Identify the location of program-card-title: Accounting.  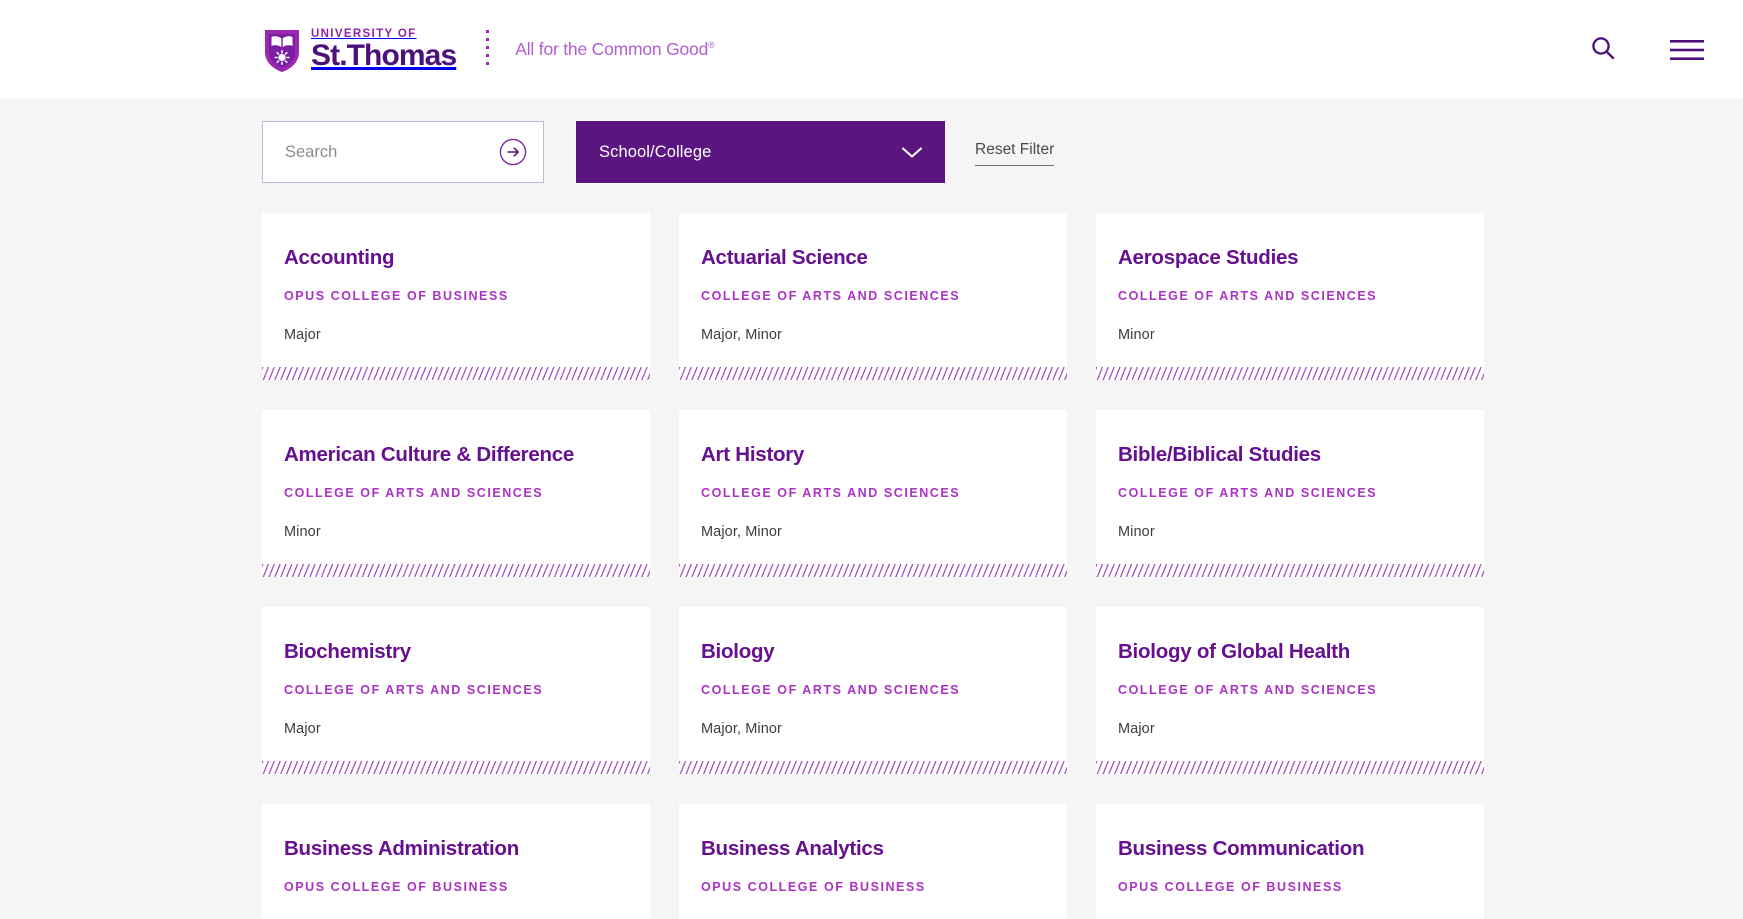
(339, 257).